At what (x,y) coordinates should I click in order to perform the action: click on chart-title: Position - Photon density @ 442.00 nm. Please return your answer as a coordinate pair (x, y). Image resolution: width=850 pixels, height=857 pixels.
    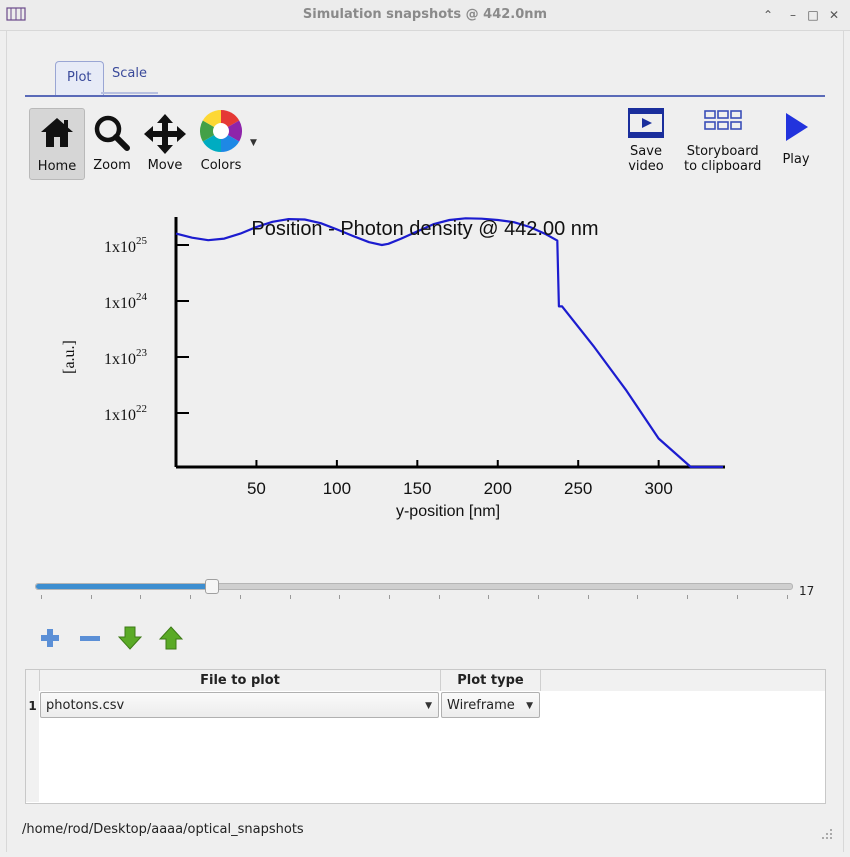
    Looking at the image, I should click on (424, 229).